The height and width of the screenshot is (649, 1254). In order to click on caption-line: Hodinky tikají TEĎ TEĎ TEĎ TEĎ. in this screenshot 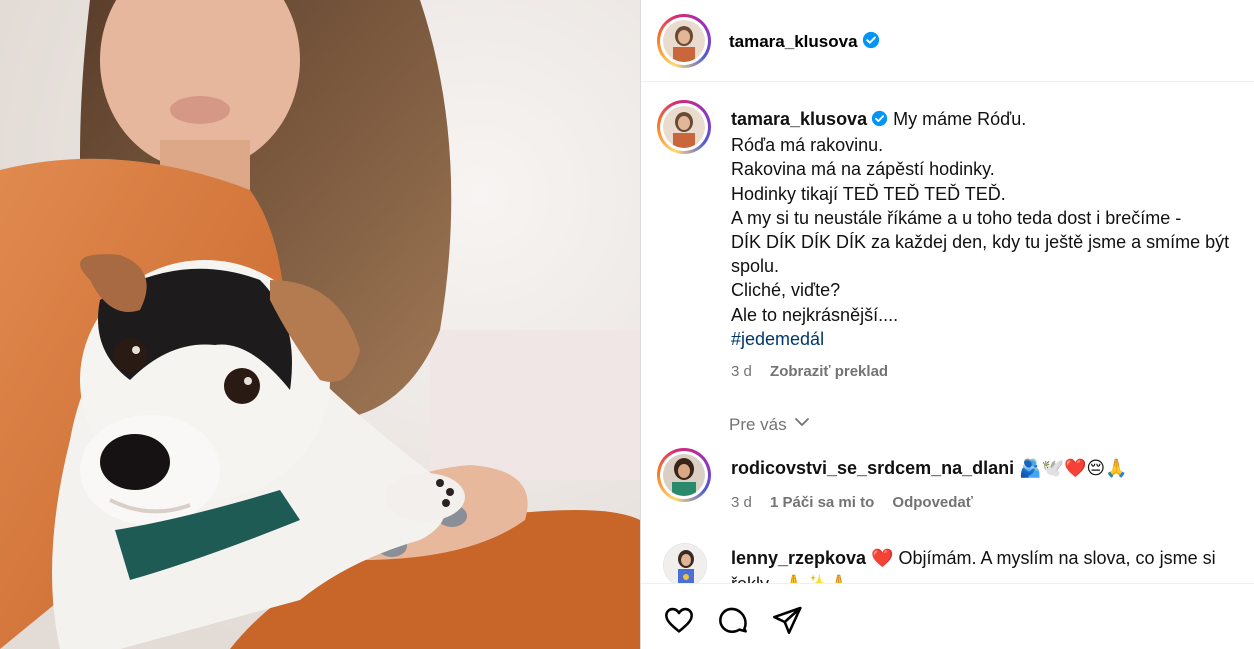, I will do `click(868, 193)`.